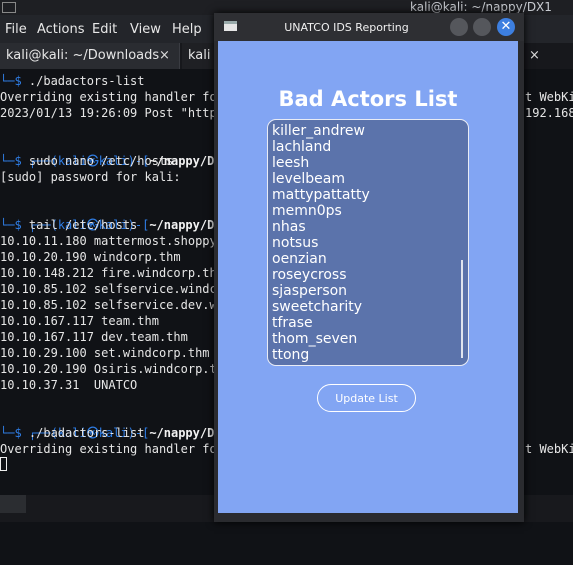 Image resolution: width=573 pixels, height=565 pixels. What do you see at coordinates (309, 275) in the screenshot?
I see `list-item: roseycross` at bounding box center [309, 275].